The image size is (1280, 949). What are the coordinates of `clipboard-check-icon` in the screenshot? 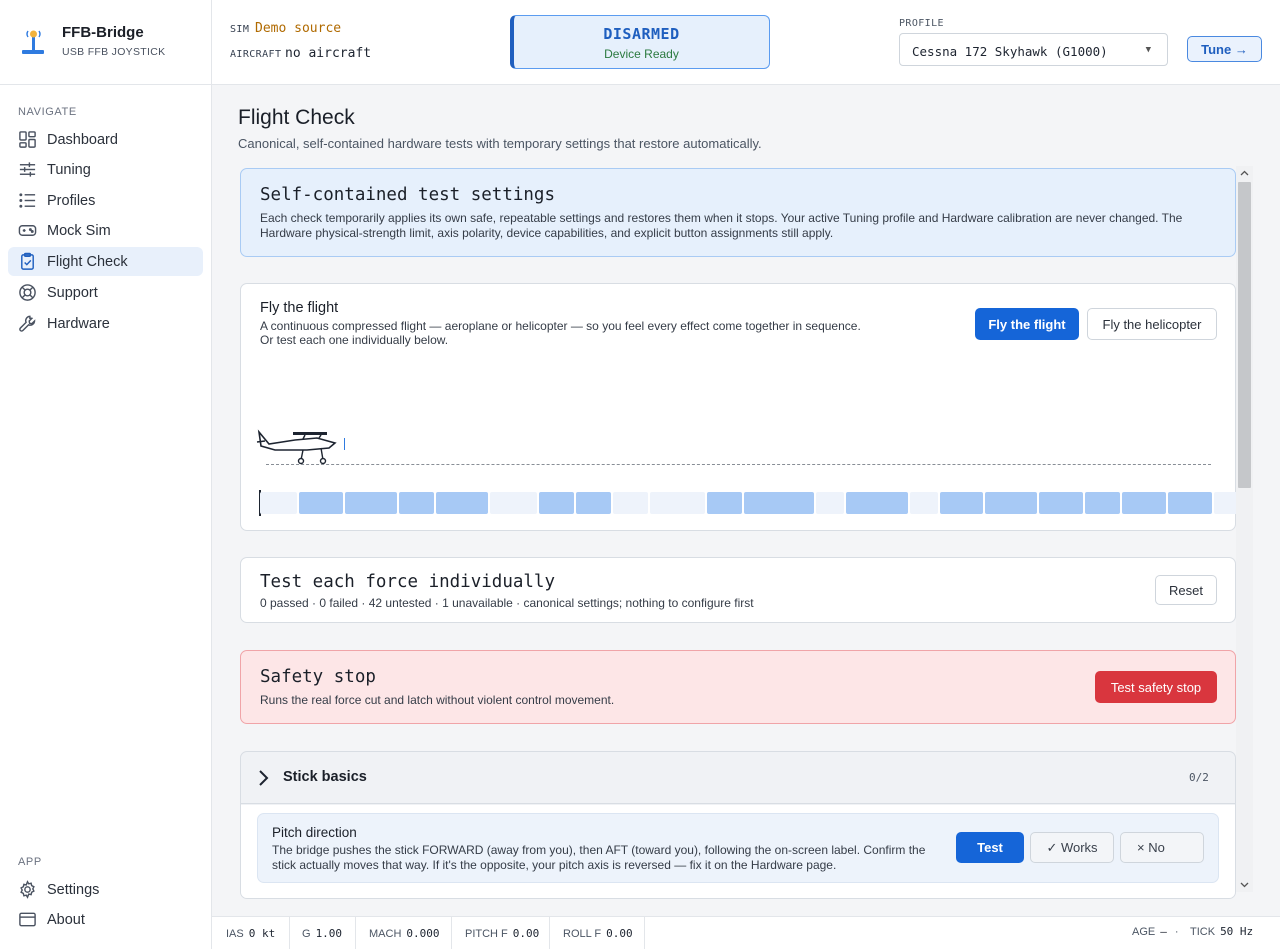 It's located at (27, 261).